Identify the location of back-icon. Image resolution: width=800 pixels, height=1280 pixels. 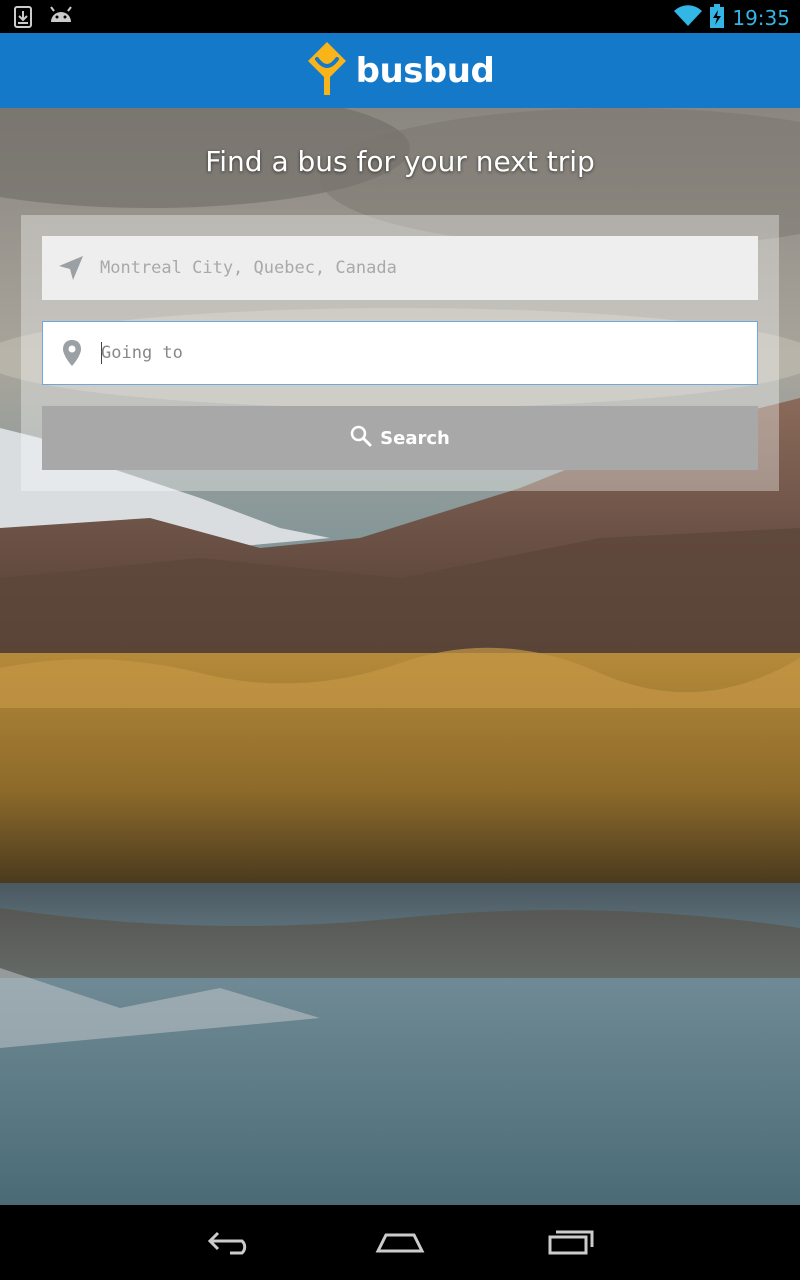
(230, 1244).